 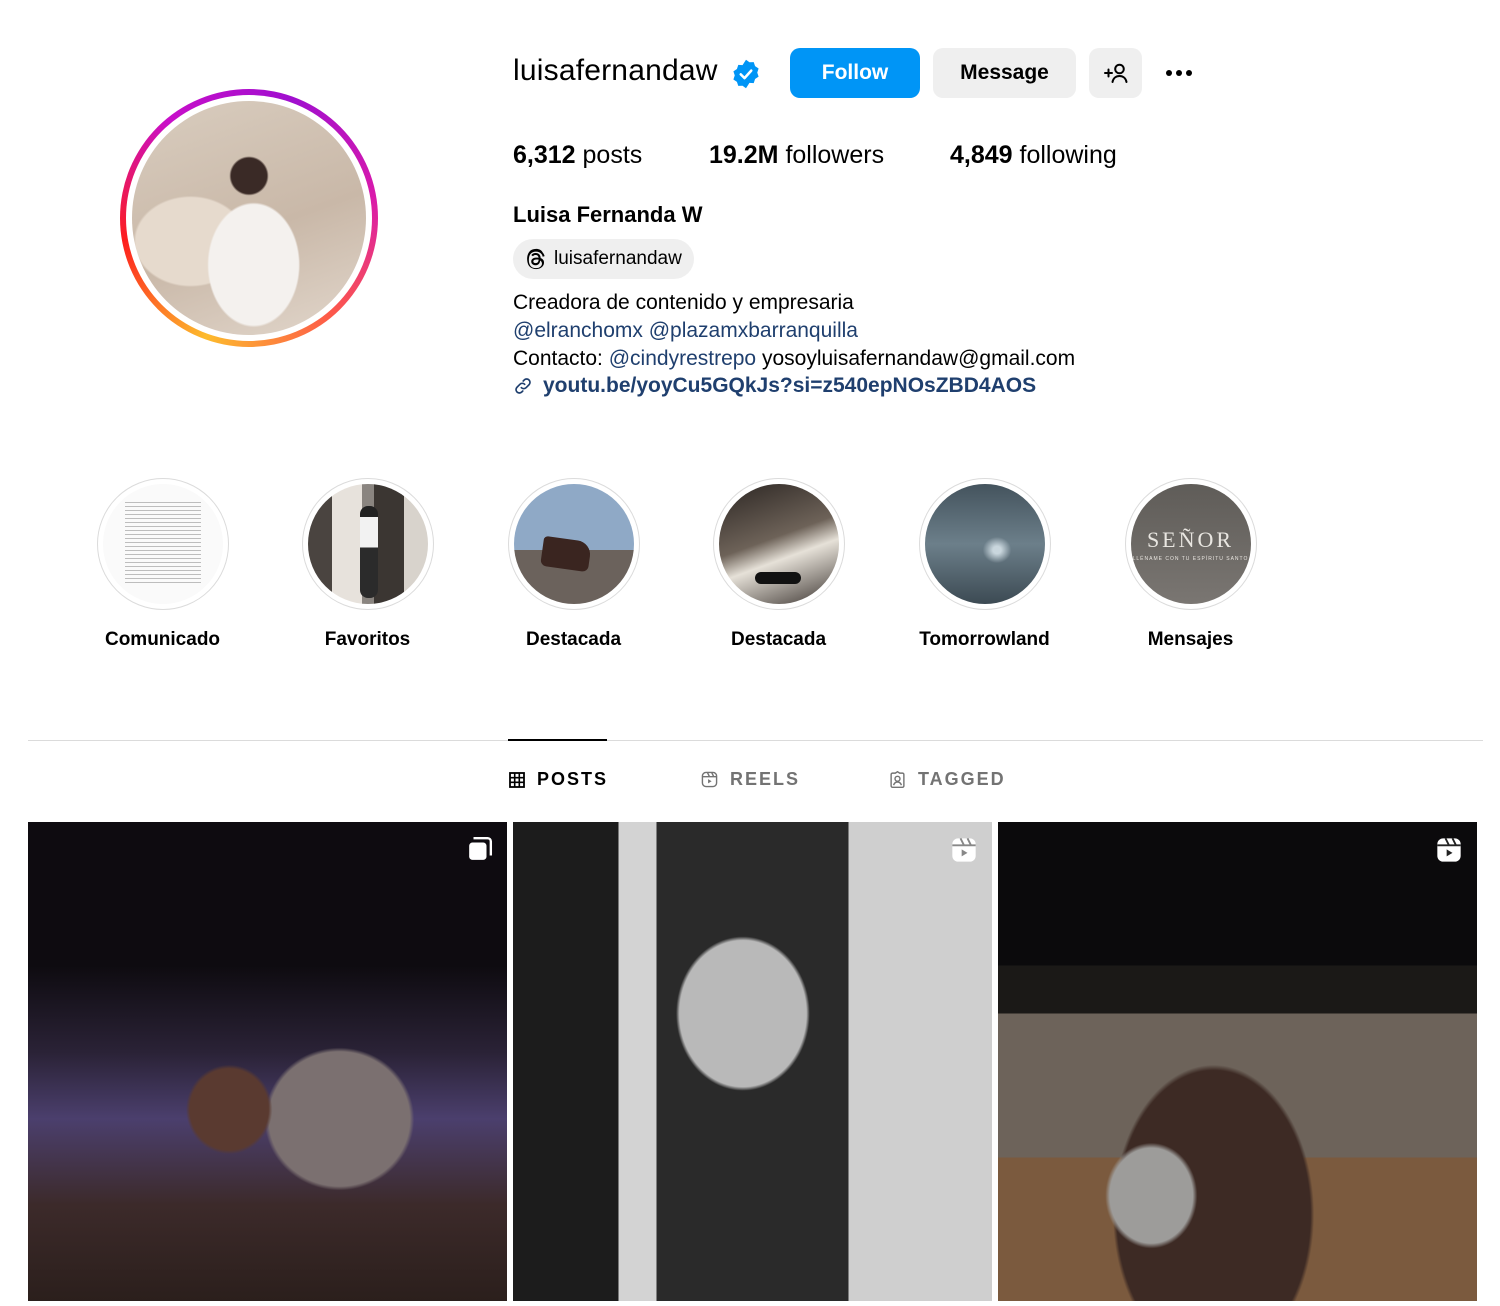 I want to click on full-name: Luisa Fernanda W, so click(x=608, y=214).